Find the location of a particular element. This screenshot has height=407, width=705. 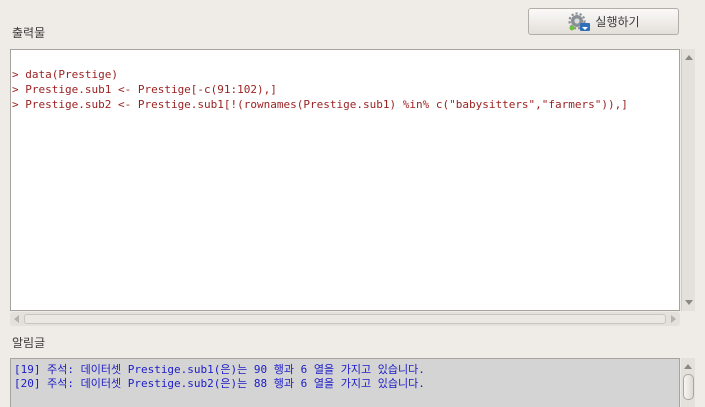

gear-run-icon is located at coordinates (579, 21).